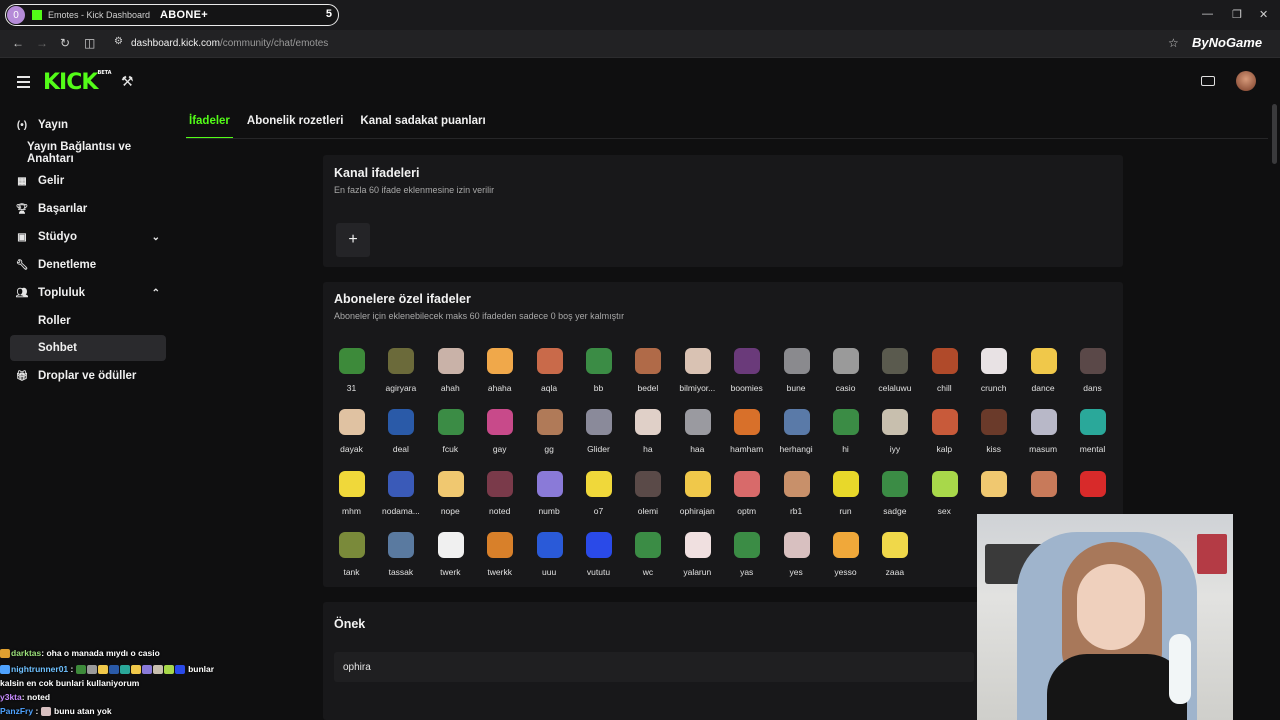 The height and width of the screenshot is (720, 1280). I want to click on emote-item: gay, so click(499, 435).